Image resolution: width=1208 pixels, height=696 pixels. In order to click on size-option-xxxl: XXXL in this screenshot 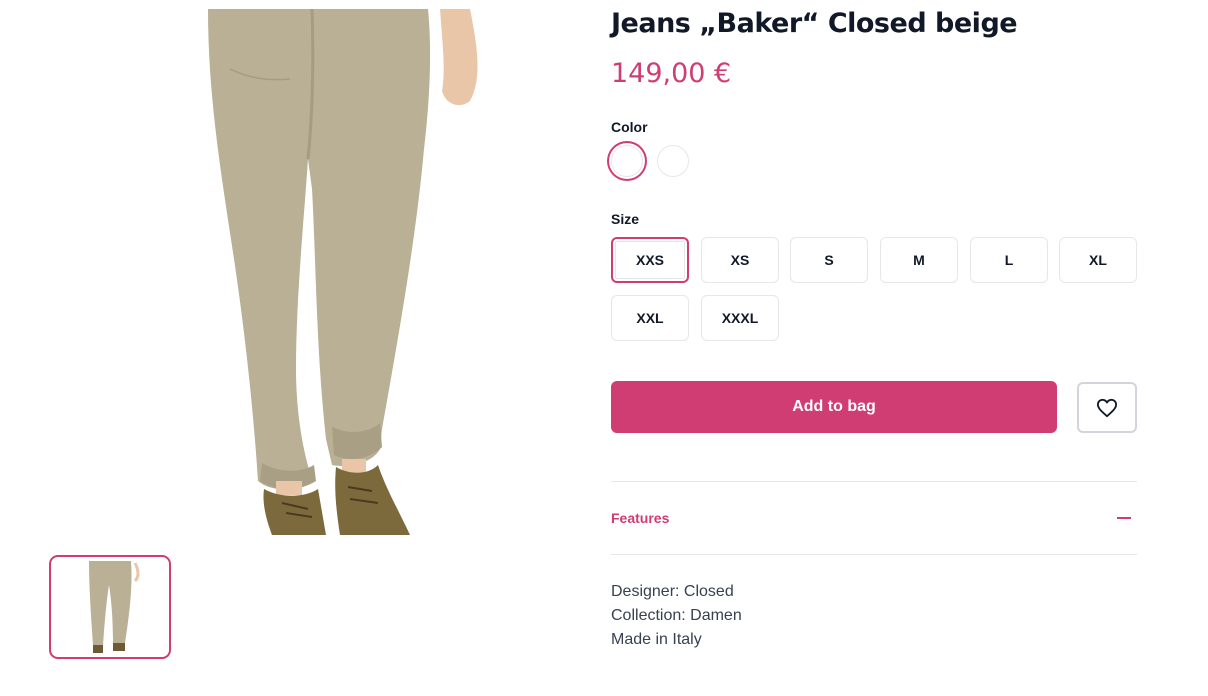, I will do `click(740, 318)`.